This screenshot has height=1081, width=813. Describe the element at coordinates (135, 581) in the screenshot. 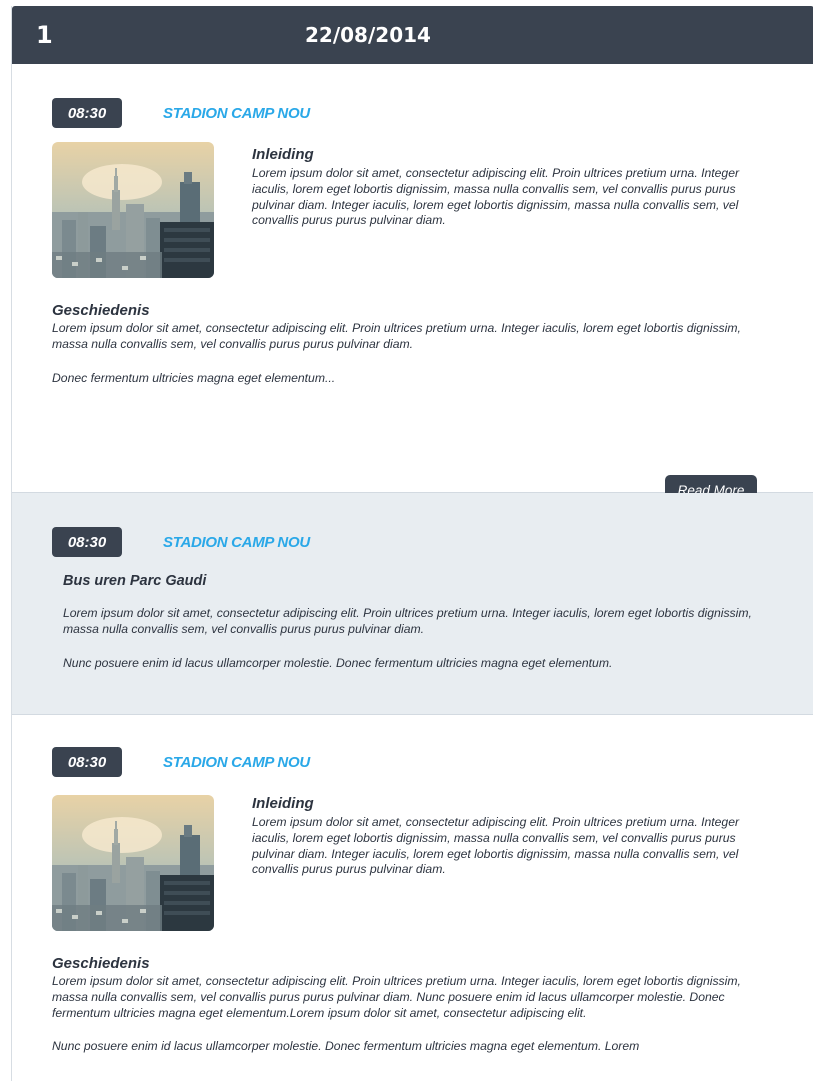

I see `bus-title: Bus uren Parc Gaudi` at that location.